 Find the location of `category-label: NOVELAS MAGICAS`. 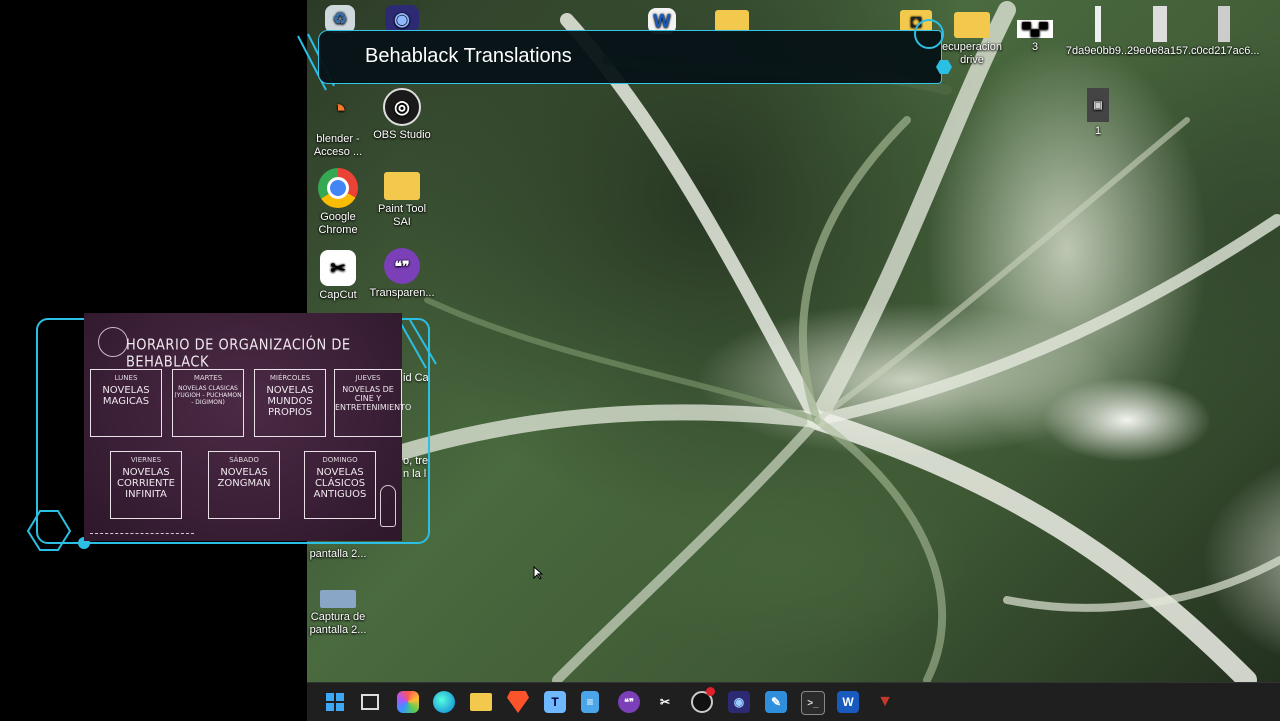

category-label: NOVELAS MAGICAS is located at coordinates (126, 396).